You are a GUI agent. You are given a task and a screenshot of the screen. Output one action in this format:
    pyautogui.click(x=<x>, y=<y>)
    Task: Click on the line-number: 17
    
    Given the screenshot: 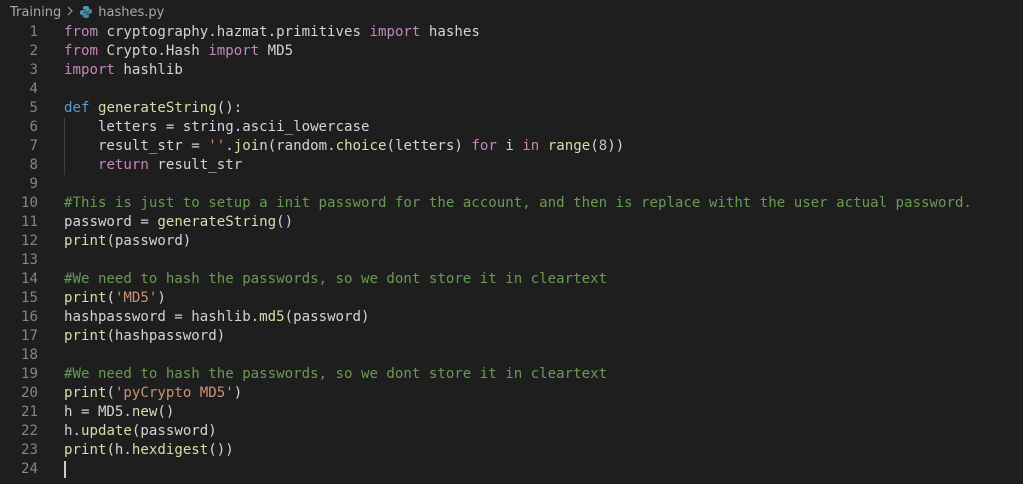 What is the action you would take?
    pyautogui.click(x=29, y=336)
    